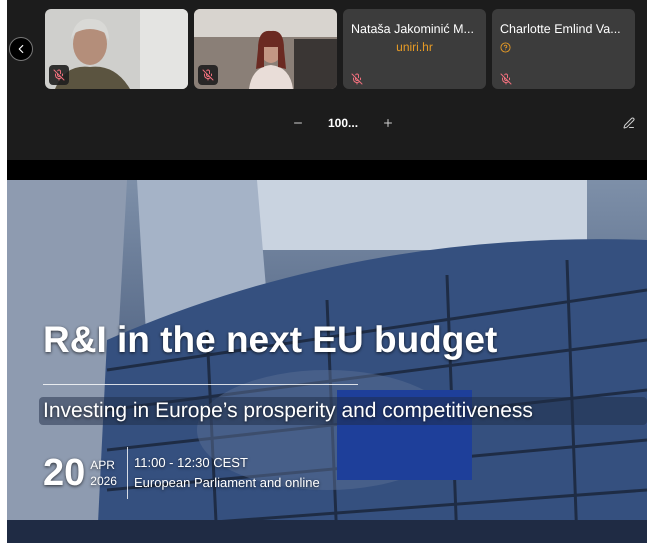 This screenshot has height=543, width=647. What do you see at coordinates (343, 411) in the screenshot?
I see `slide-subtitle: Investing in Europe’s prosperity and competitiveness` at bounding box center [343, 411].